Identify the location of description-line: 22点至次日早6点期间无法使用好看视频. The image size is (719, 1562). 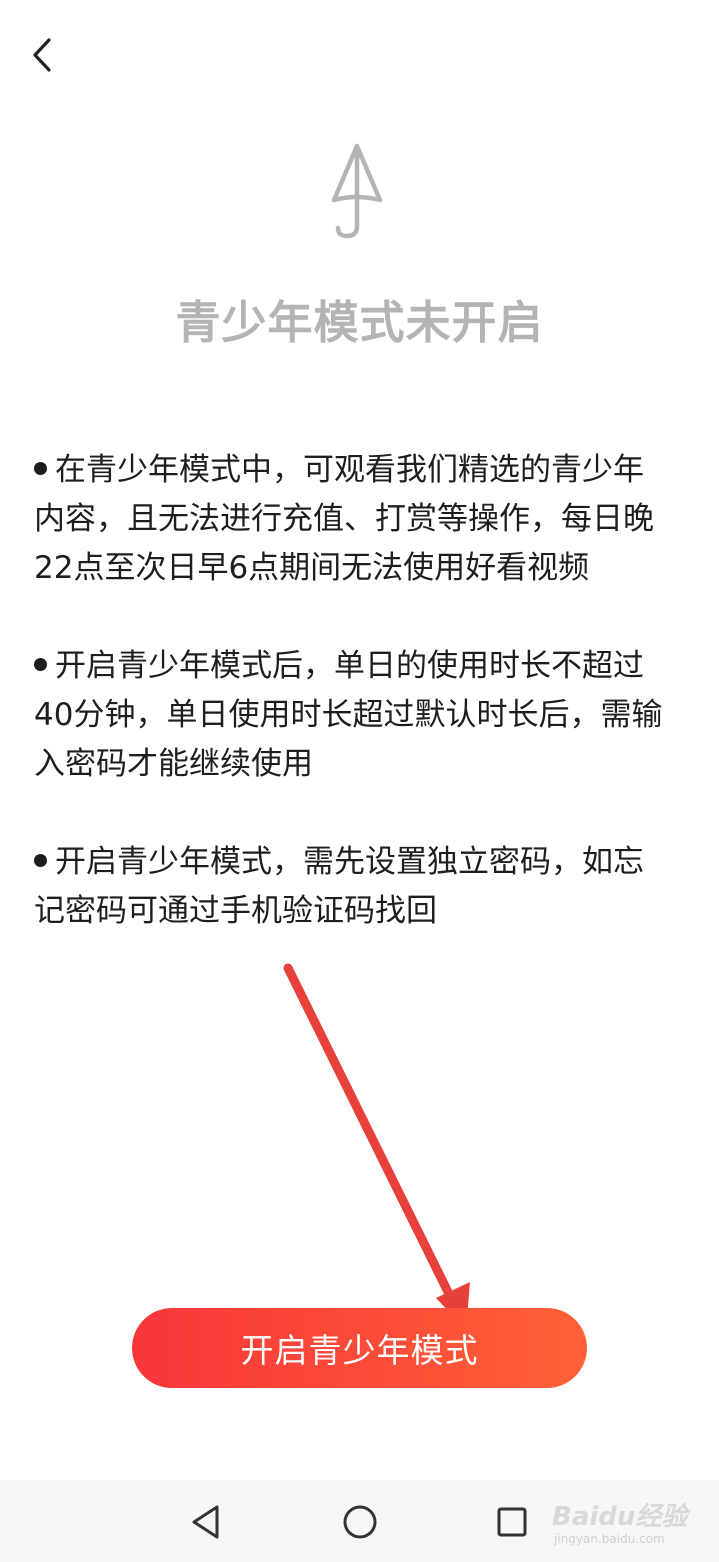
(312, 568).